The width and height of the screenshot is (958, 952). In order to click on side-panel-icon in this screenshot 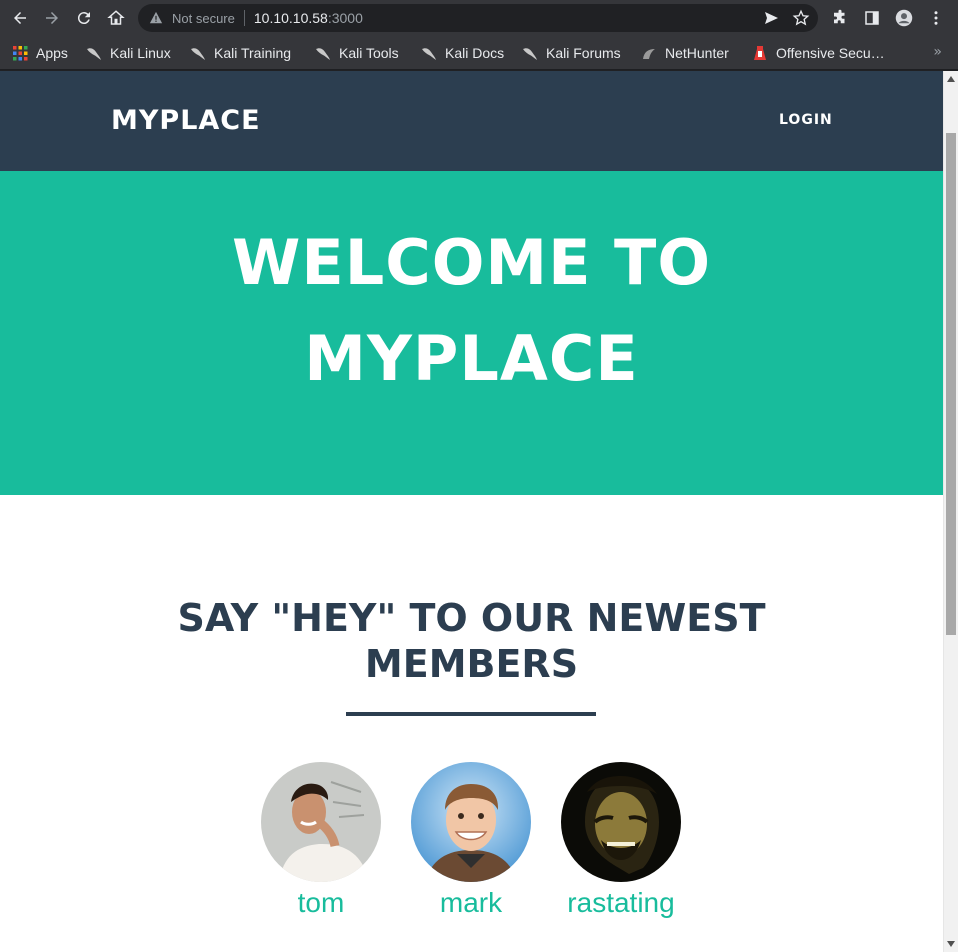, I will do `click(872, 18)`.